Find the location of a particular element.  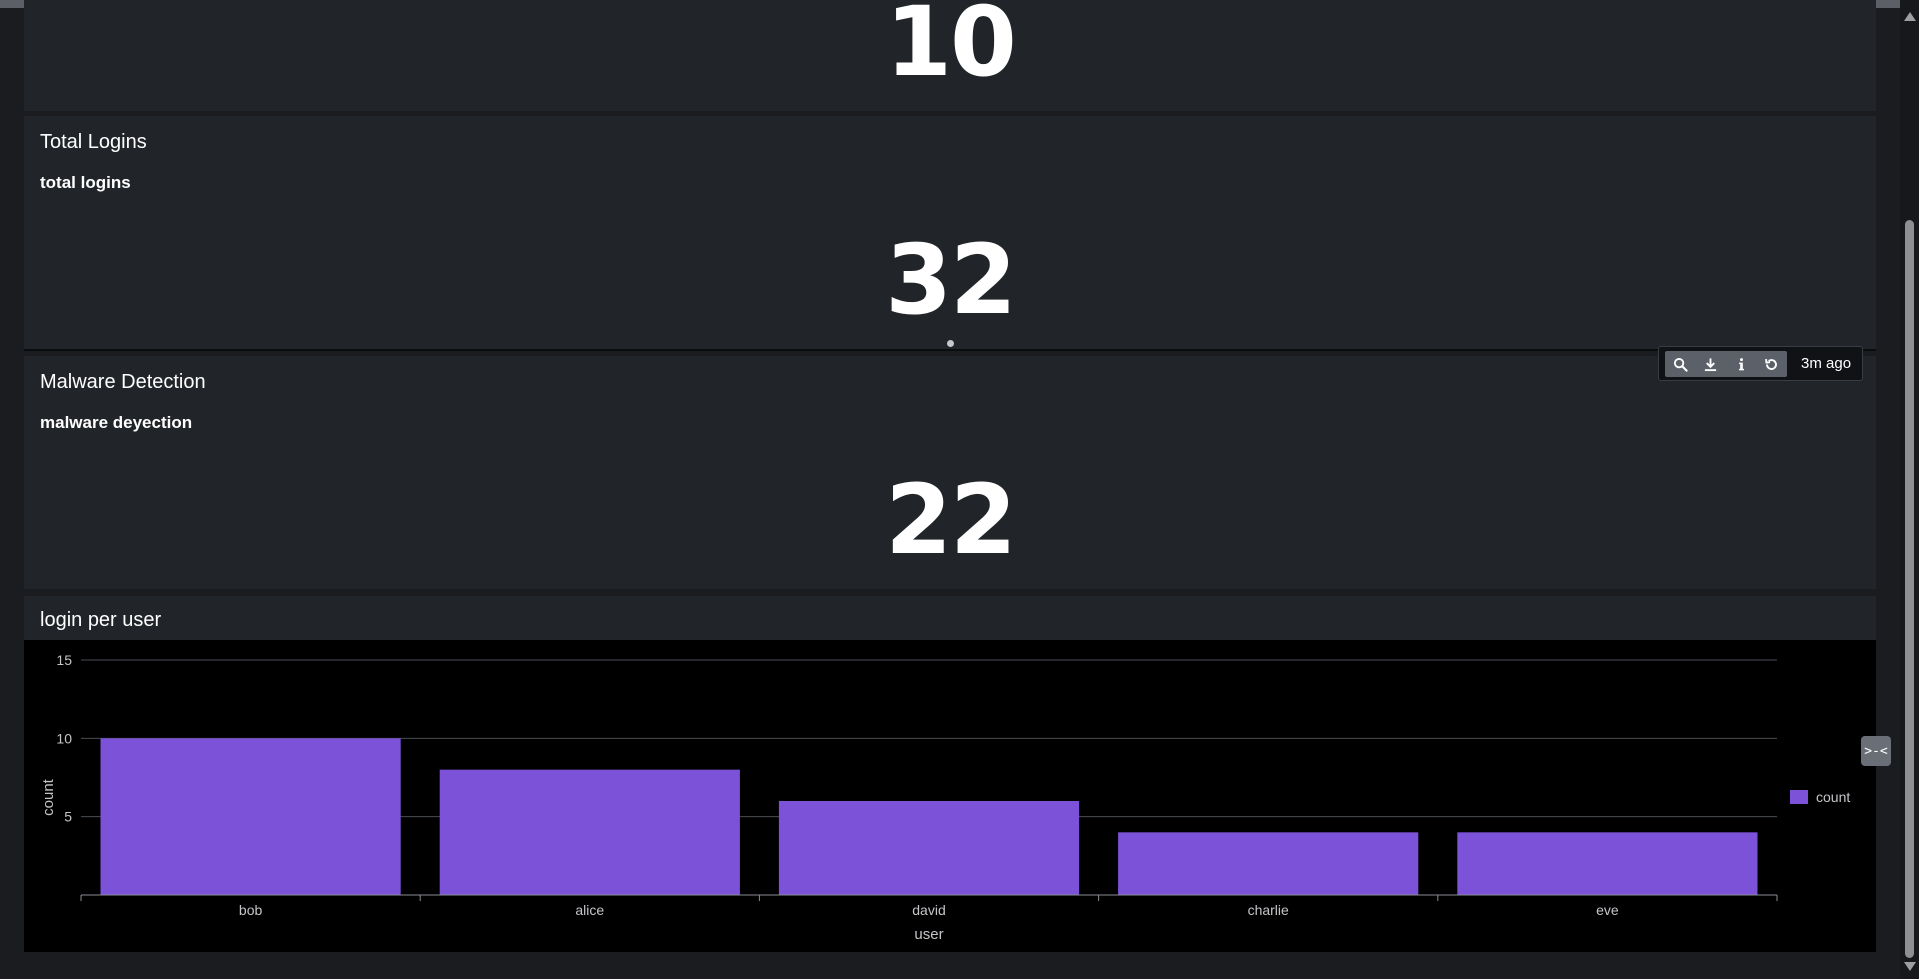

y-tick-label: 15 is located at coordinates (64, 660).